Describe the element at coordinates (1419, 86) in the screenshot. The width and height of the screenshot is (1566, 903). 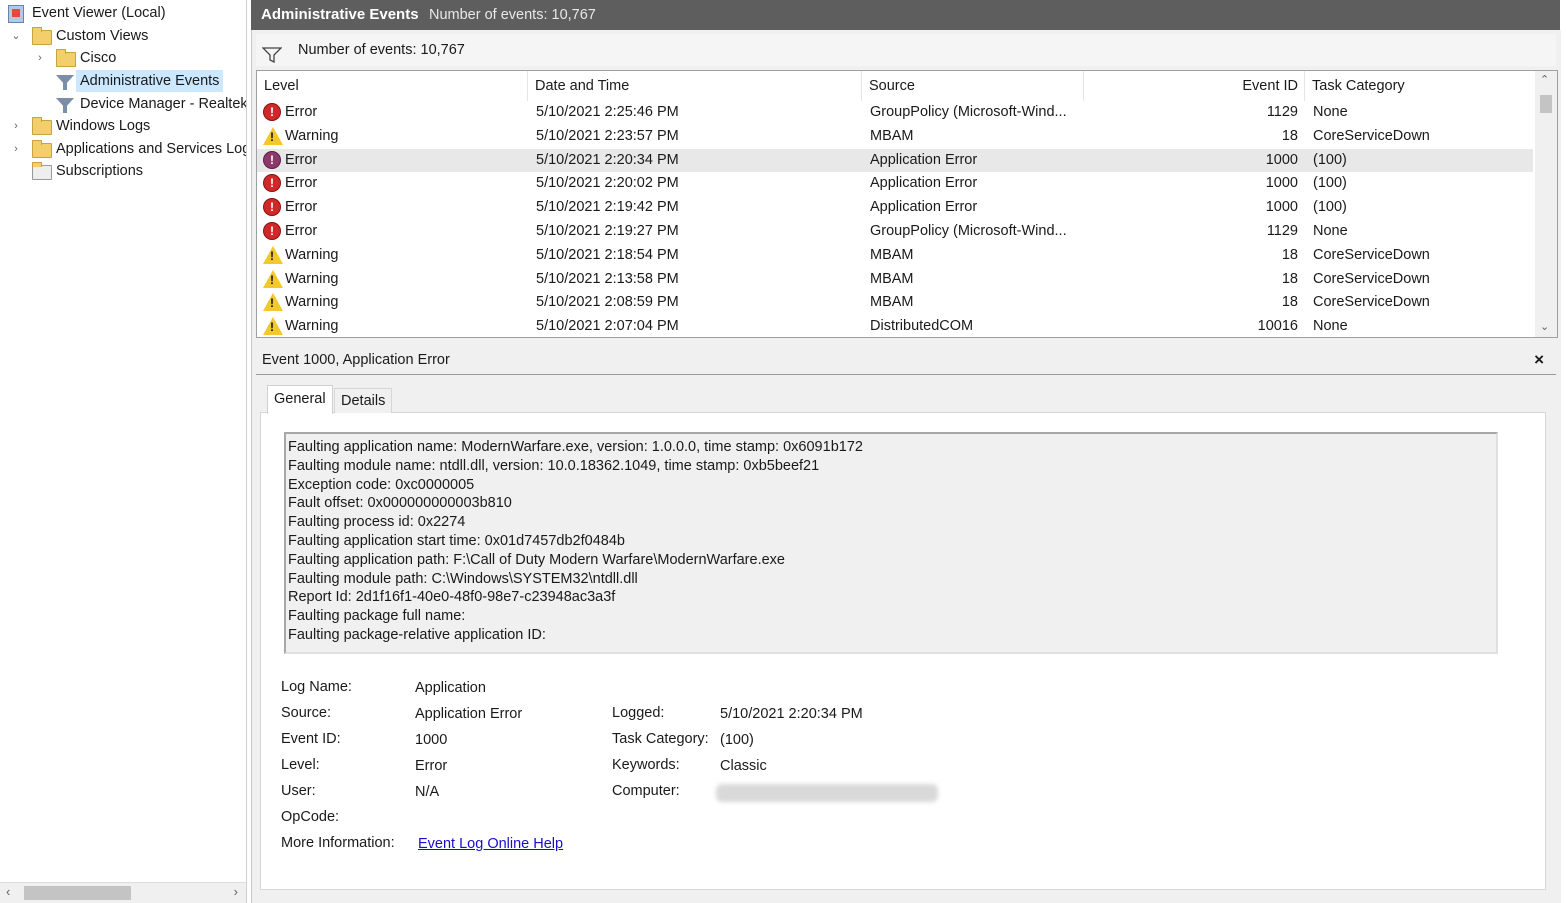
I see `column-header-task-category: Task Category` at that location.